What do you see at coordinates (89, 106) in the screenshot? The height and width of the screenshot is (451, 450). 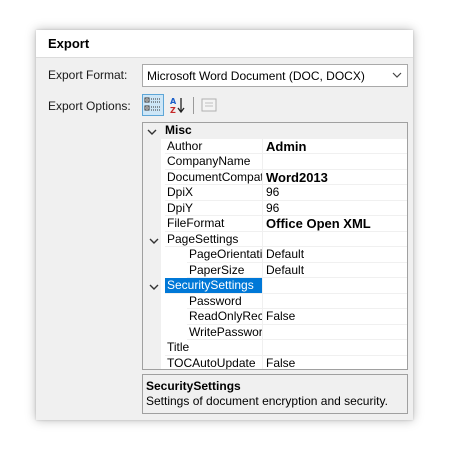 I see `export-options-label: Export Options:` at bounding box center [89, 106].